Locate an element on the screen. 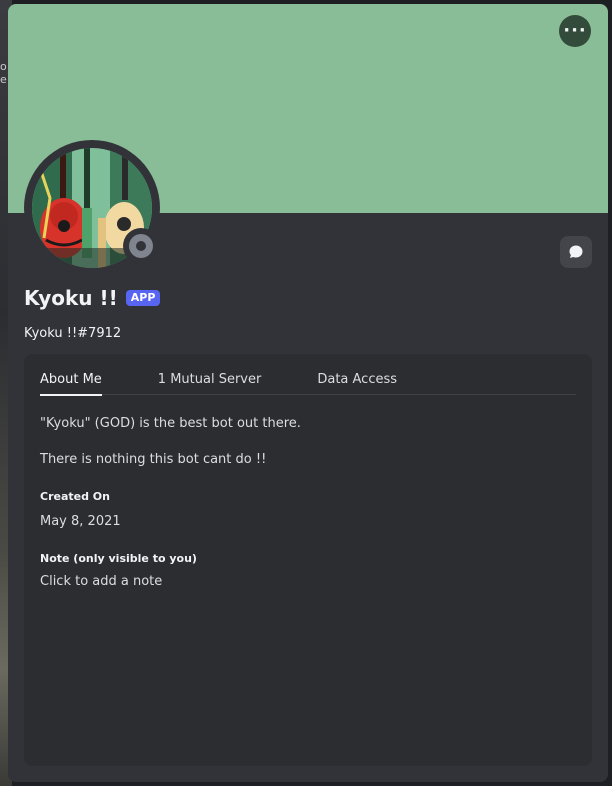 The height and width of the screenshot is (786, 612). app-badge: APP is located at coordinates (143, 298).